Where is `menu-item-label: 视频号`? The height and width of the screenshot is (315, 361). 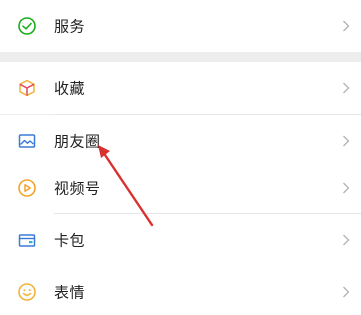
menu-item-label: 视频号 is located at coordinates (77, 188).